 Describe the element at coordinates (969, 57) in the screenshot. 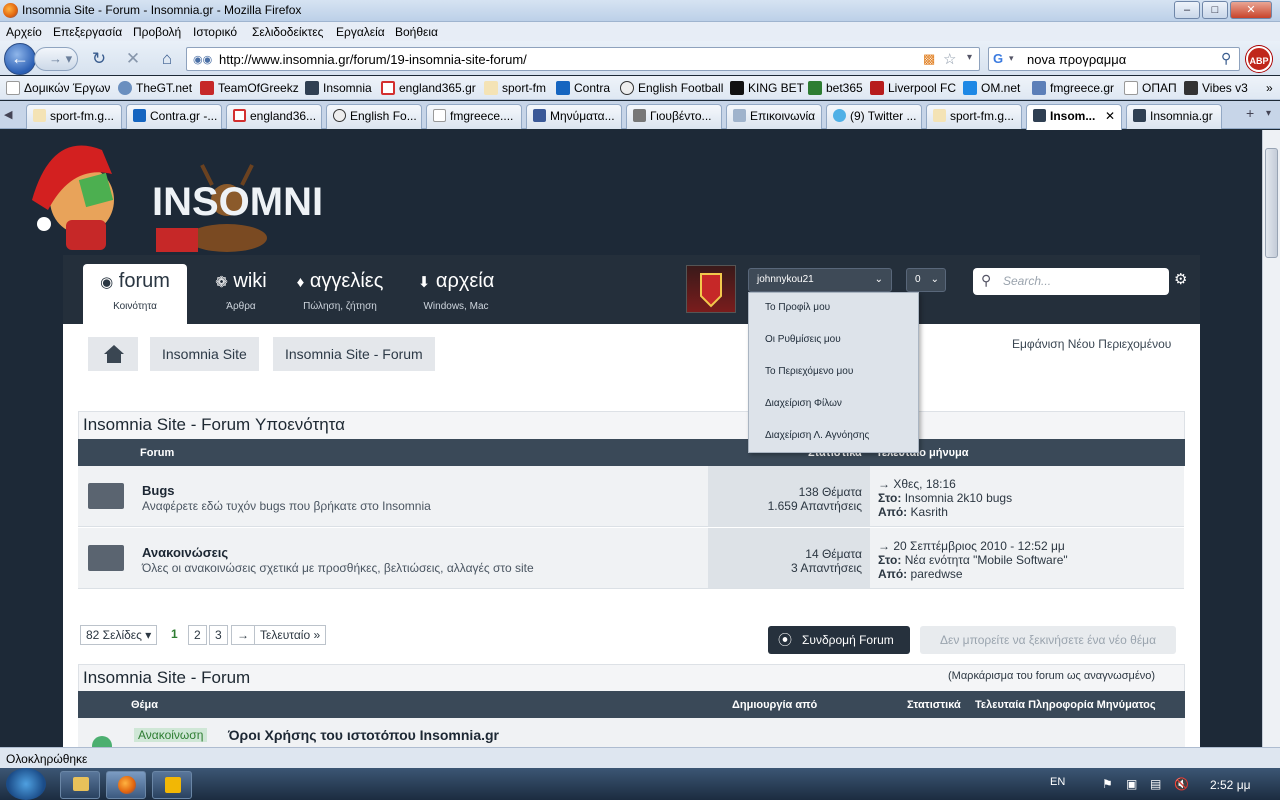

I see `url-dropdown-icon: ▾` at that location.